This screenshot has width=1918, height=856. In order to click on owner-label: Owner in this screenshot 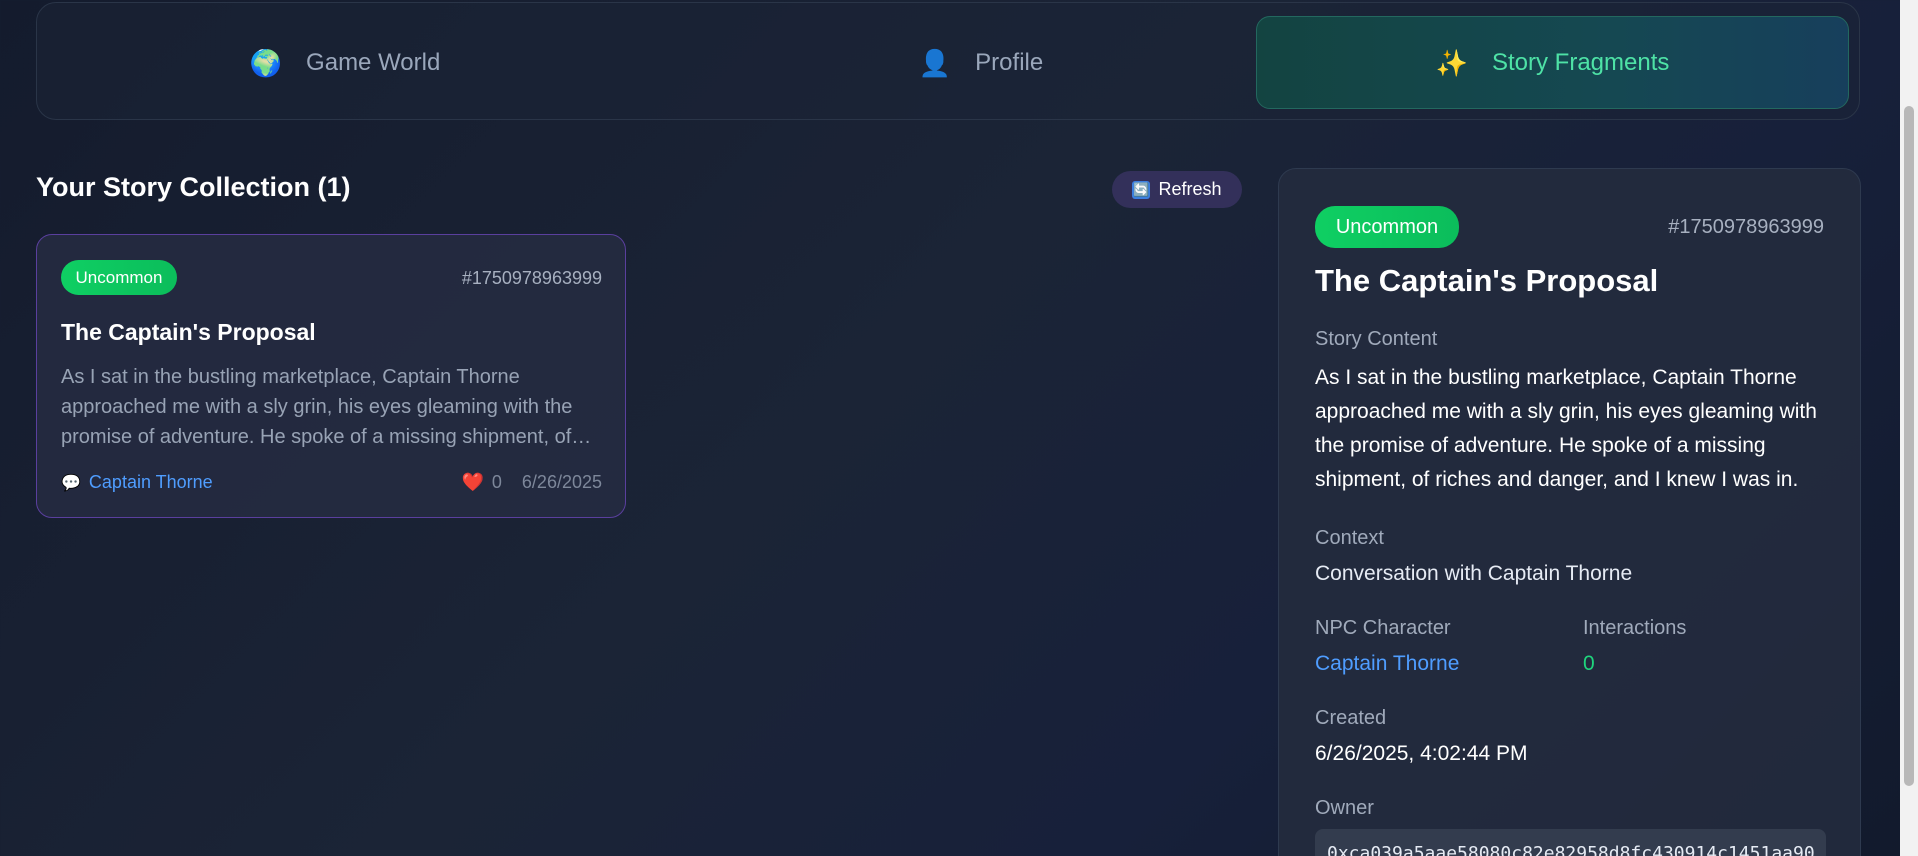, I will do `click(1344, 808)`.